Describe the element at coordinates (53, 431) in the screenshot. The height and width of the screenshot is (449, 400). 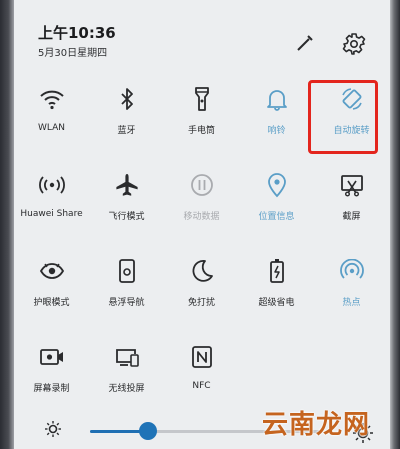
I see `brightness-low-icon` at that location.